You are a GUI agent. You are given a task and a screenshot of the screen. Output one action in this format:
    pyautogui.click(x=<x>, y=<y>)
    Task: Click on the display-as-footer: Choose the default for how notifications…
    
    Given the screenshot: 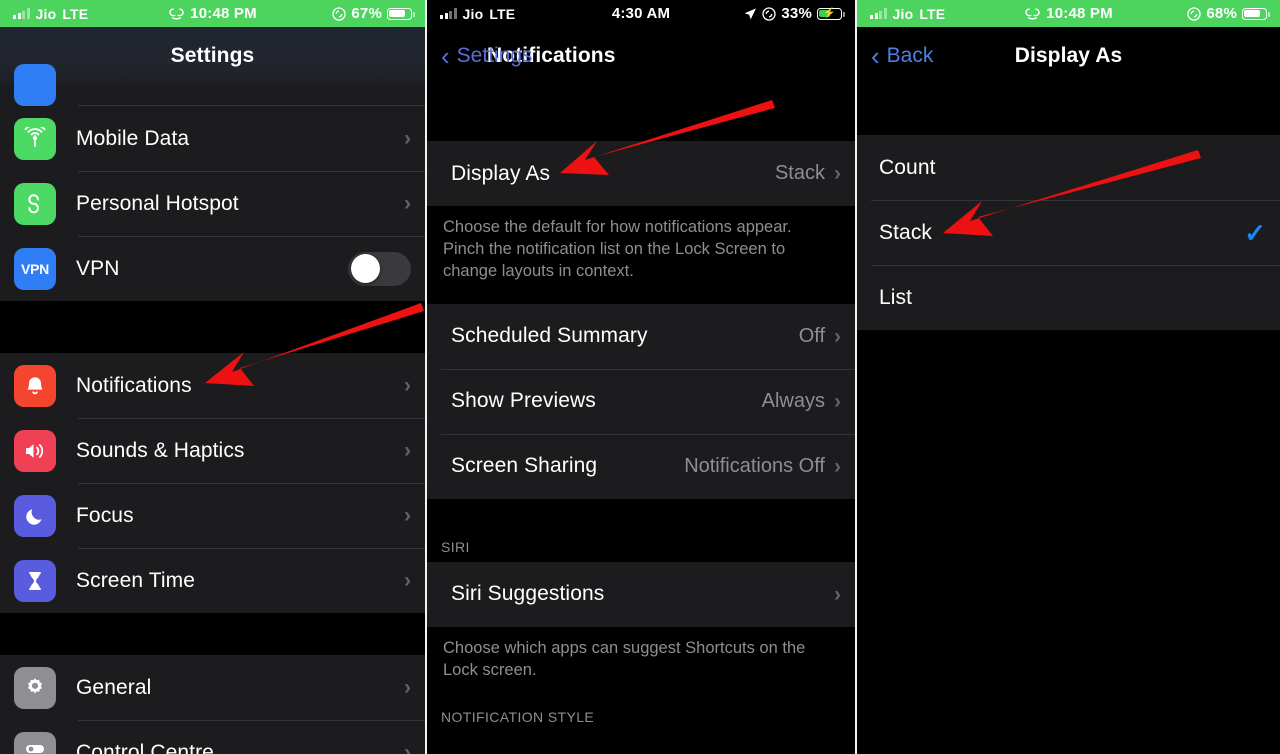 What is the action you would take?
    pyautogui.click(x=641, y=251)
    